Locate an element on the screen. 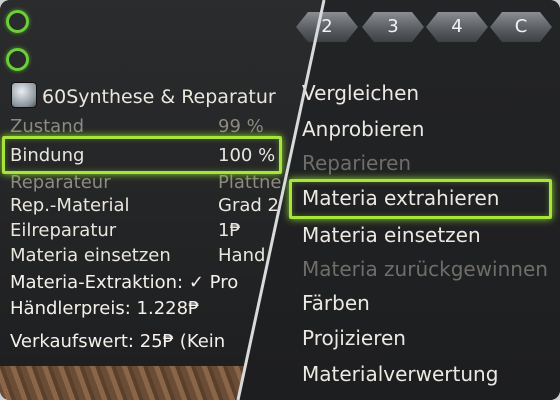 This screenshot has height=400, width=560. checkmark-icon: ✓ is located at coordinates (196, 282).